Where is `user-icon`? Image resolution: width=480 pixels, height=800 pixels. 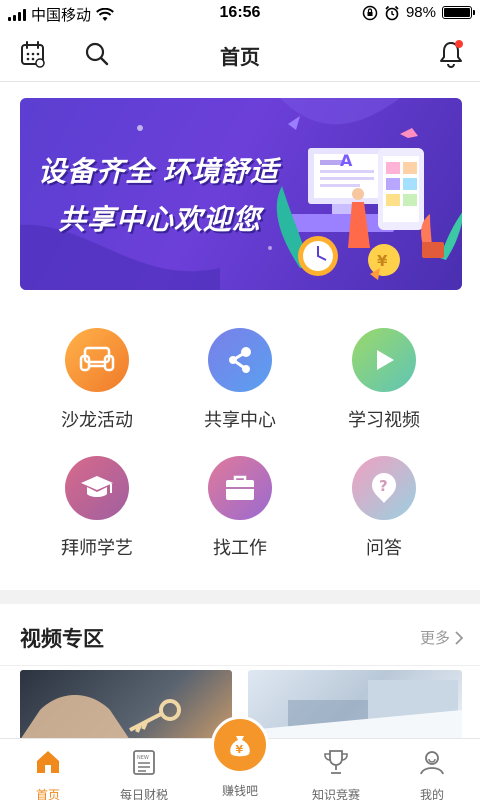 user-icon is located at coordinates (432, 763).